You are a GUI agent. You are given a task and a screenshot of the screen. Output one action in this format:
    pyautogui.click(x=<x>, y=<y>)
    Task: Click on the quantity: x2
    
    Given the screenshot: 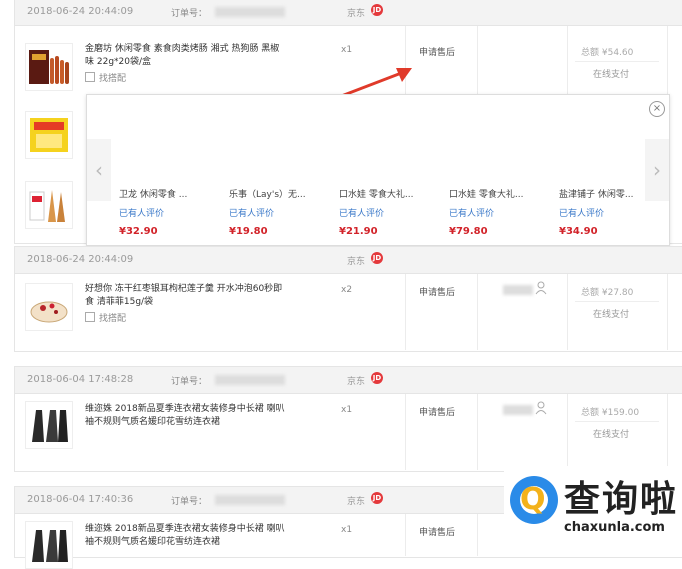 What is the action you would take?
    pyautogui.click(x=347, y=290)
    